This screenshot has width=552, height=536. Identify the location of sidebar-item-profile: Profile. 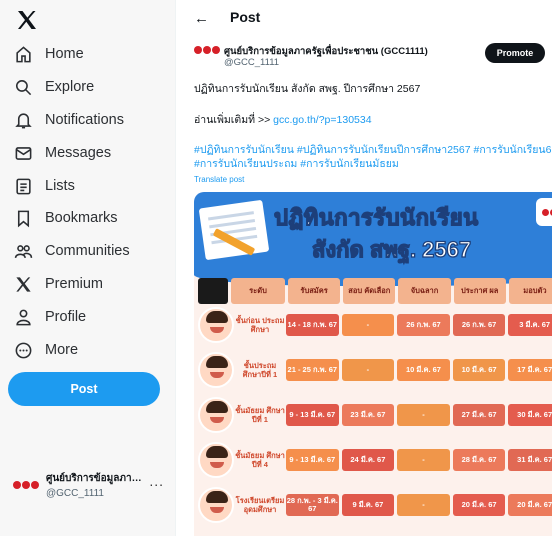
(50, 317).